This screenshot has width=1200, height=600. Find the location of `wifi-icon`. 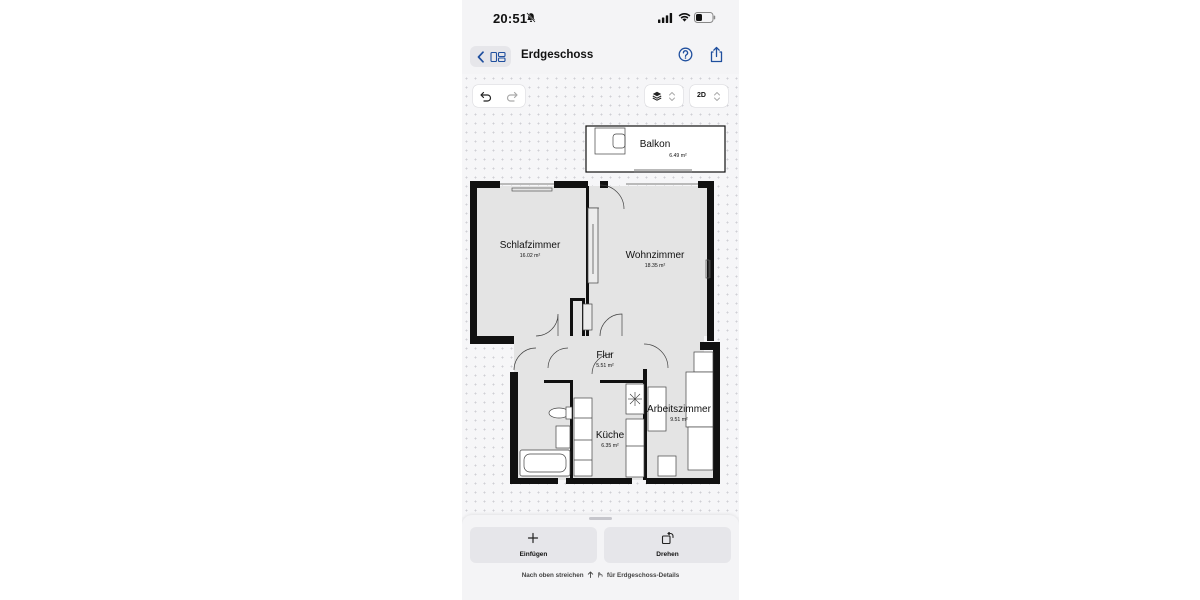

wifi-icon is located at coordinates (684, 17).